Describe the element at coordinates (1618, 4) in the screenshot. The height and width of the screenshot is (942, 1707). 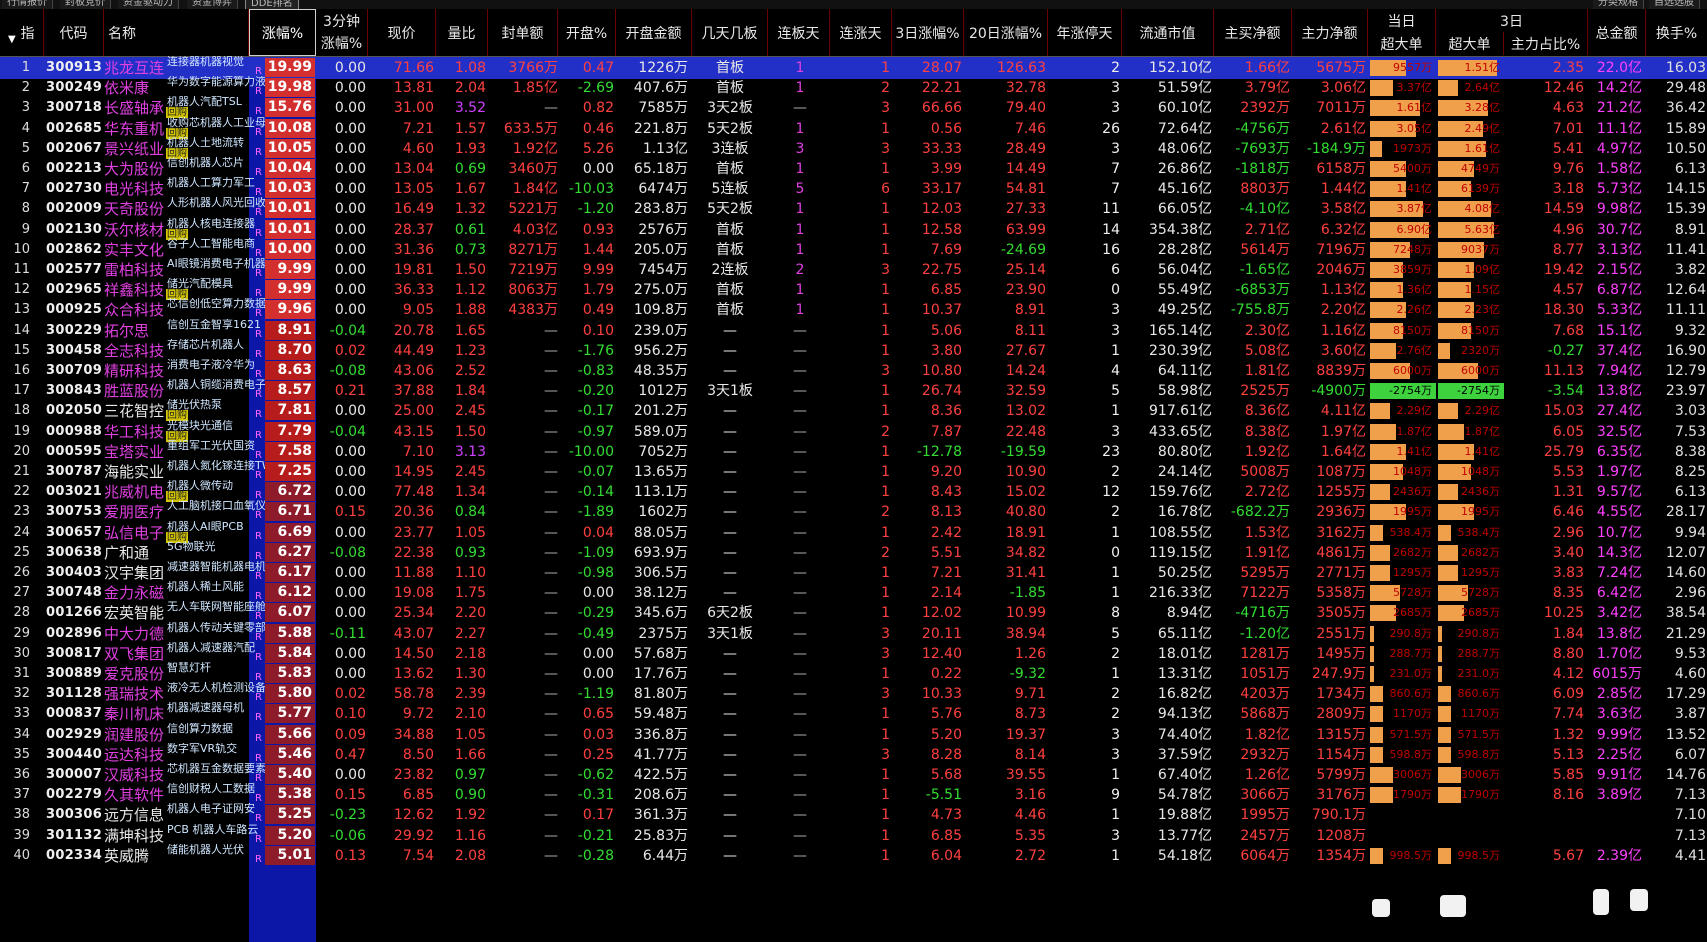
I see `top-tab-right-2: 分类规格` at that location.